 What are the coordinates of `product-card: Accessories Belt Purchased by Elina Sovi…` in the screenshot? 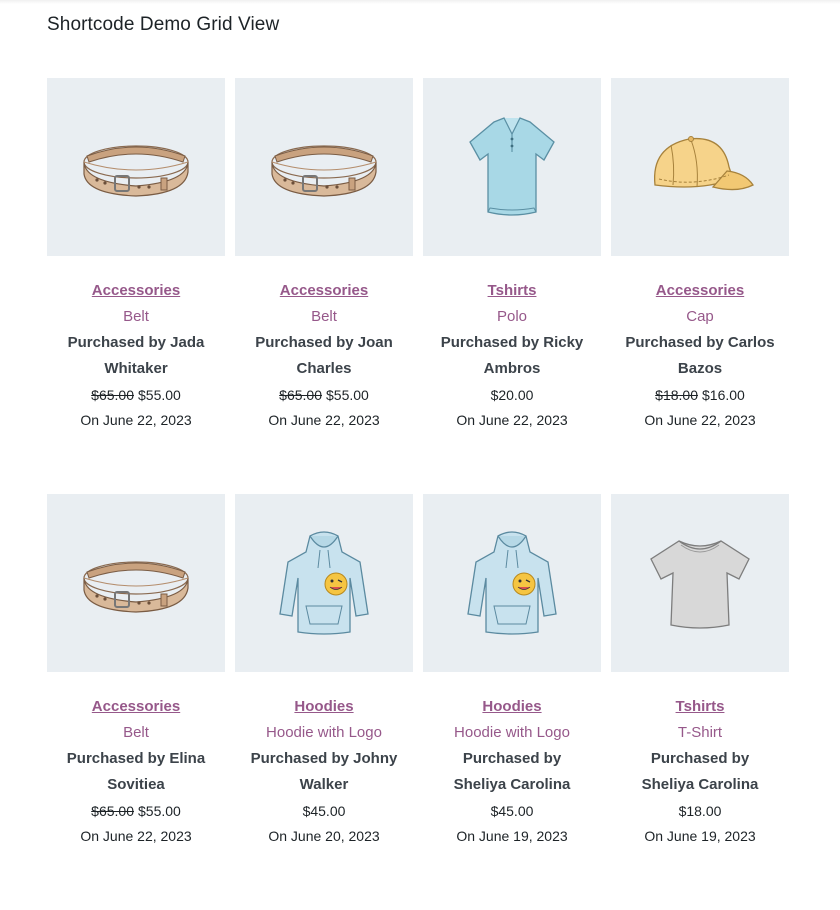 It's located at (136, 702).